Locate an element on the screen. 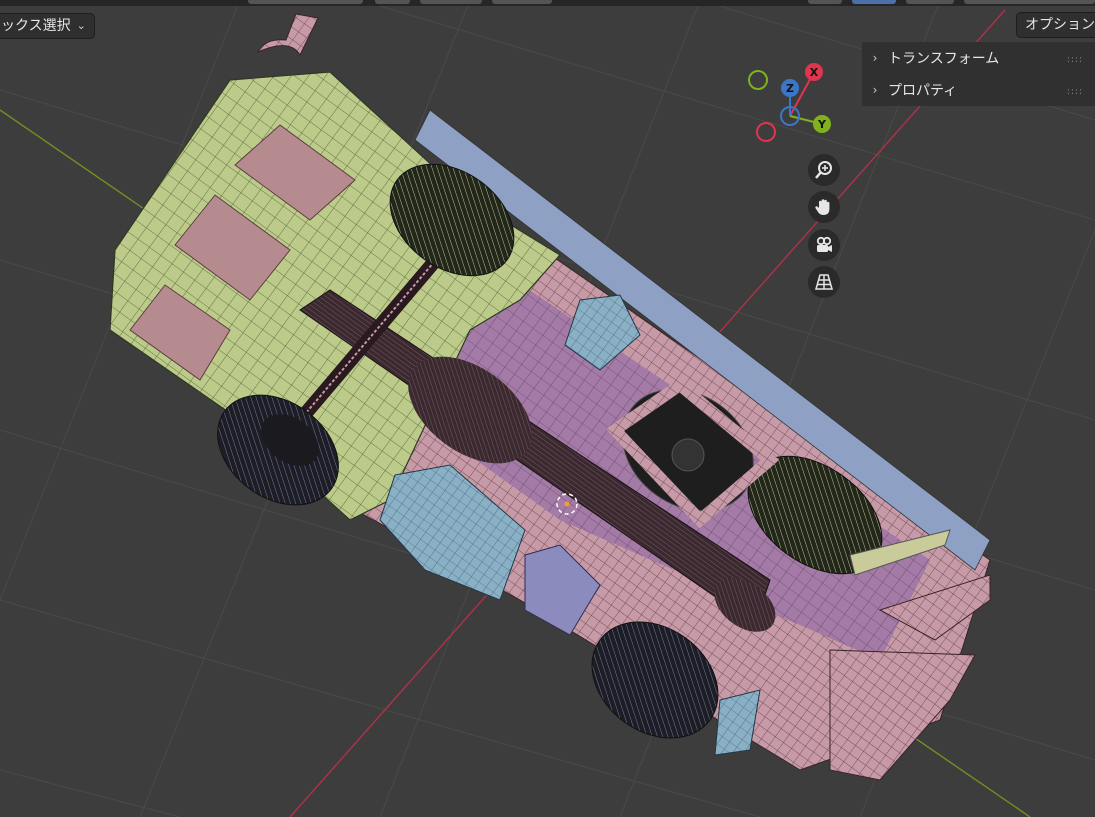 The image size is (1095, 817). zoom-button is located at coordinates (824, 170).